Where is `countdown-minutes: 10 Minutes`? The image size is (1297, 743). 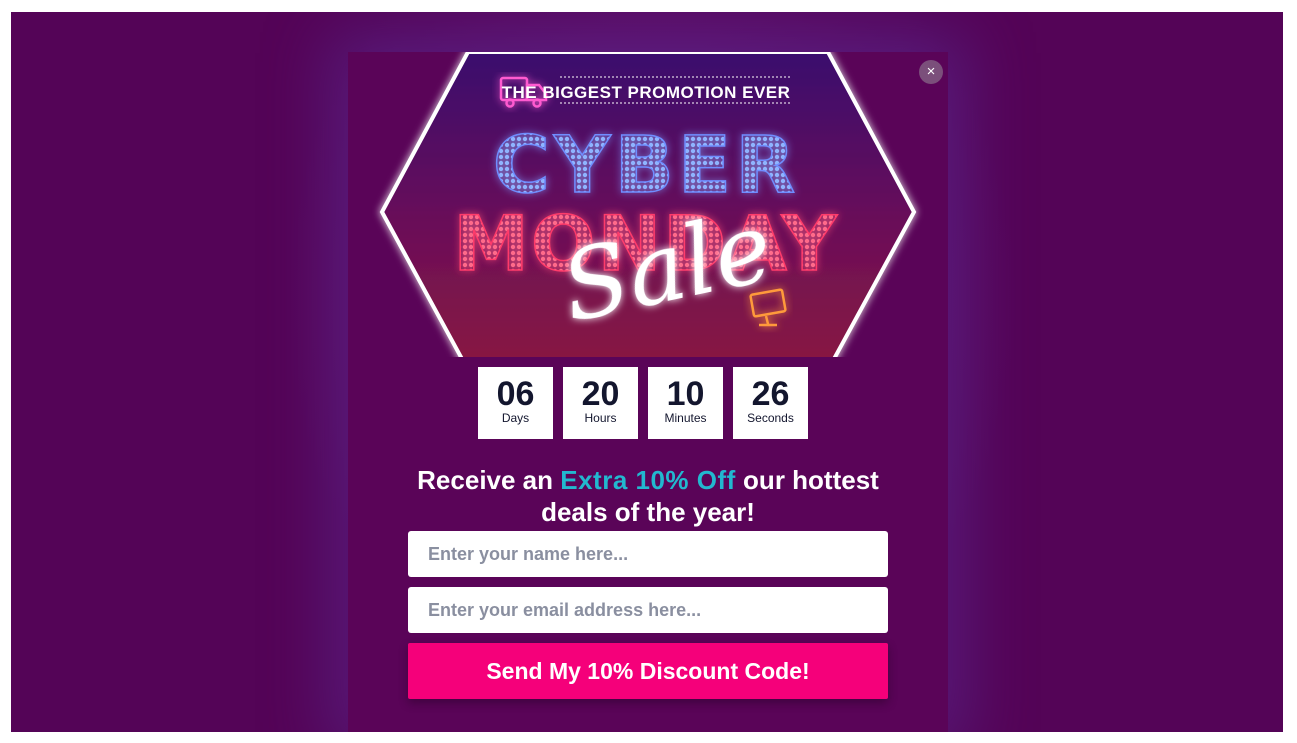
countdown-minutes: 10 Minutes is located at coordinates (685, 403).